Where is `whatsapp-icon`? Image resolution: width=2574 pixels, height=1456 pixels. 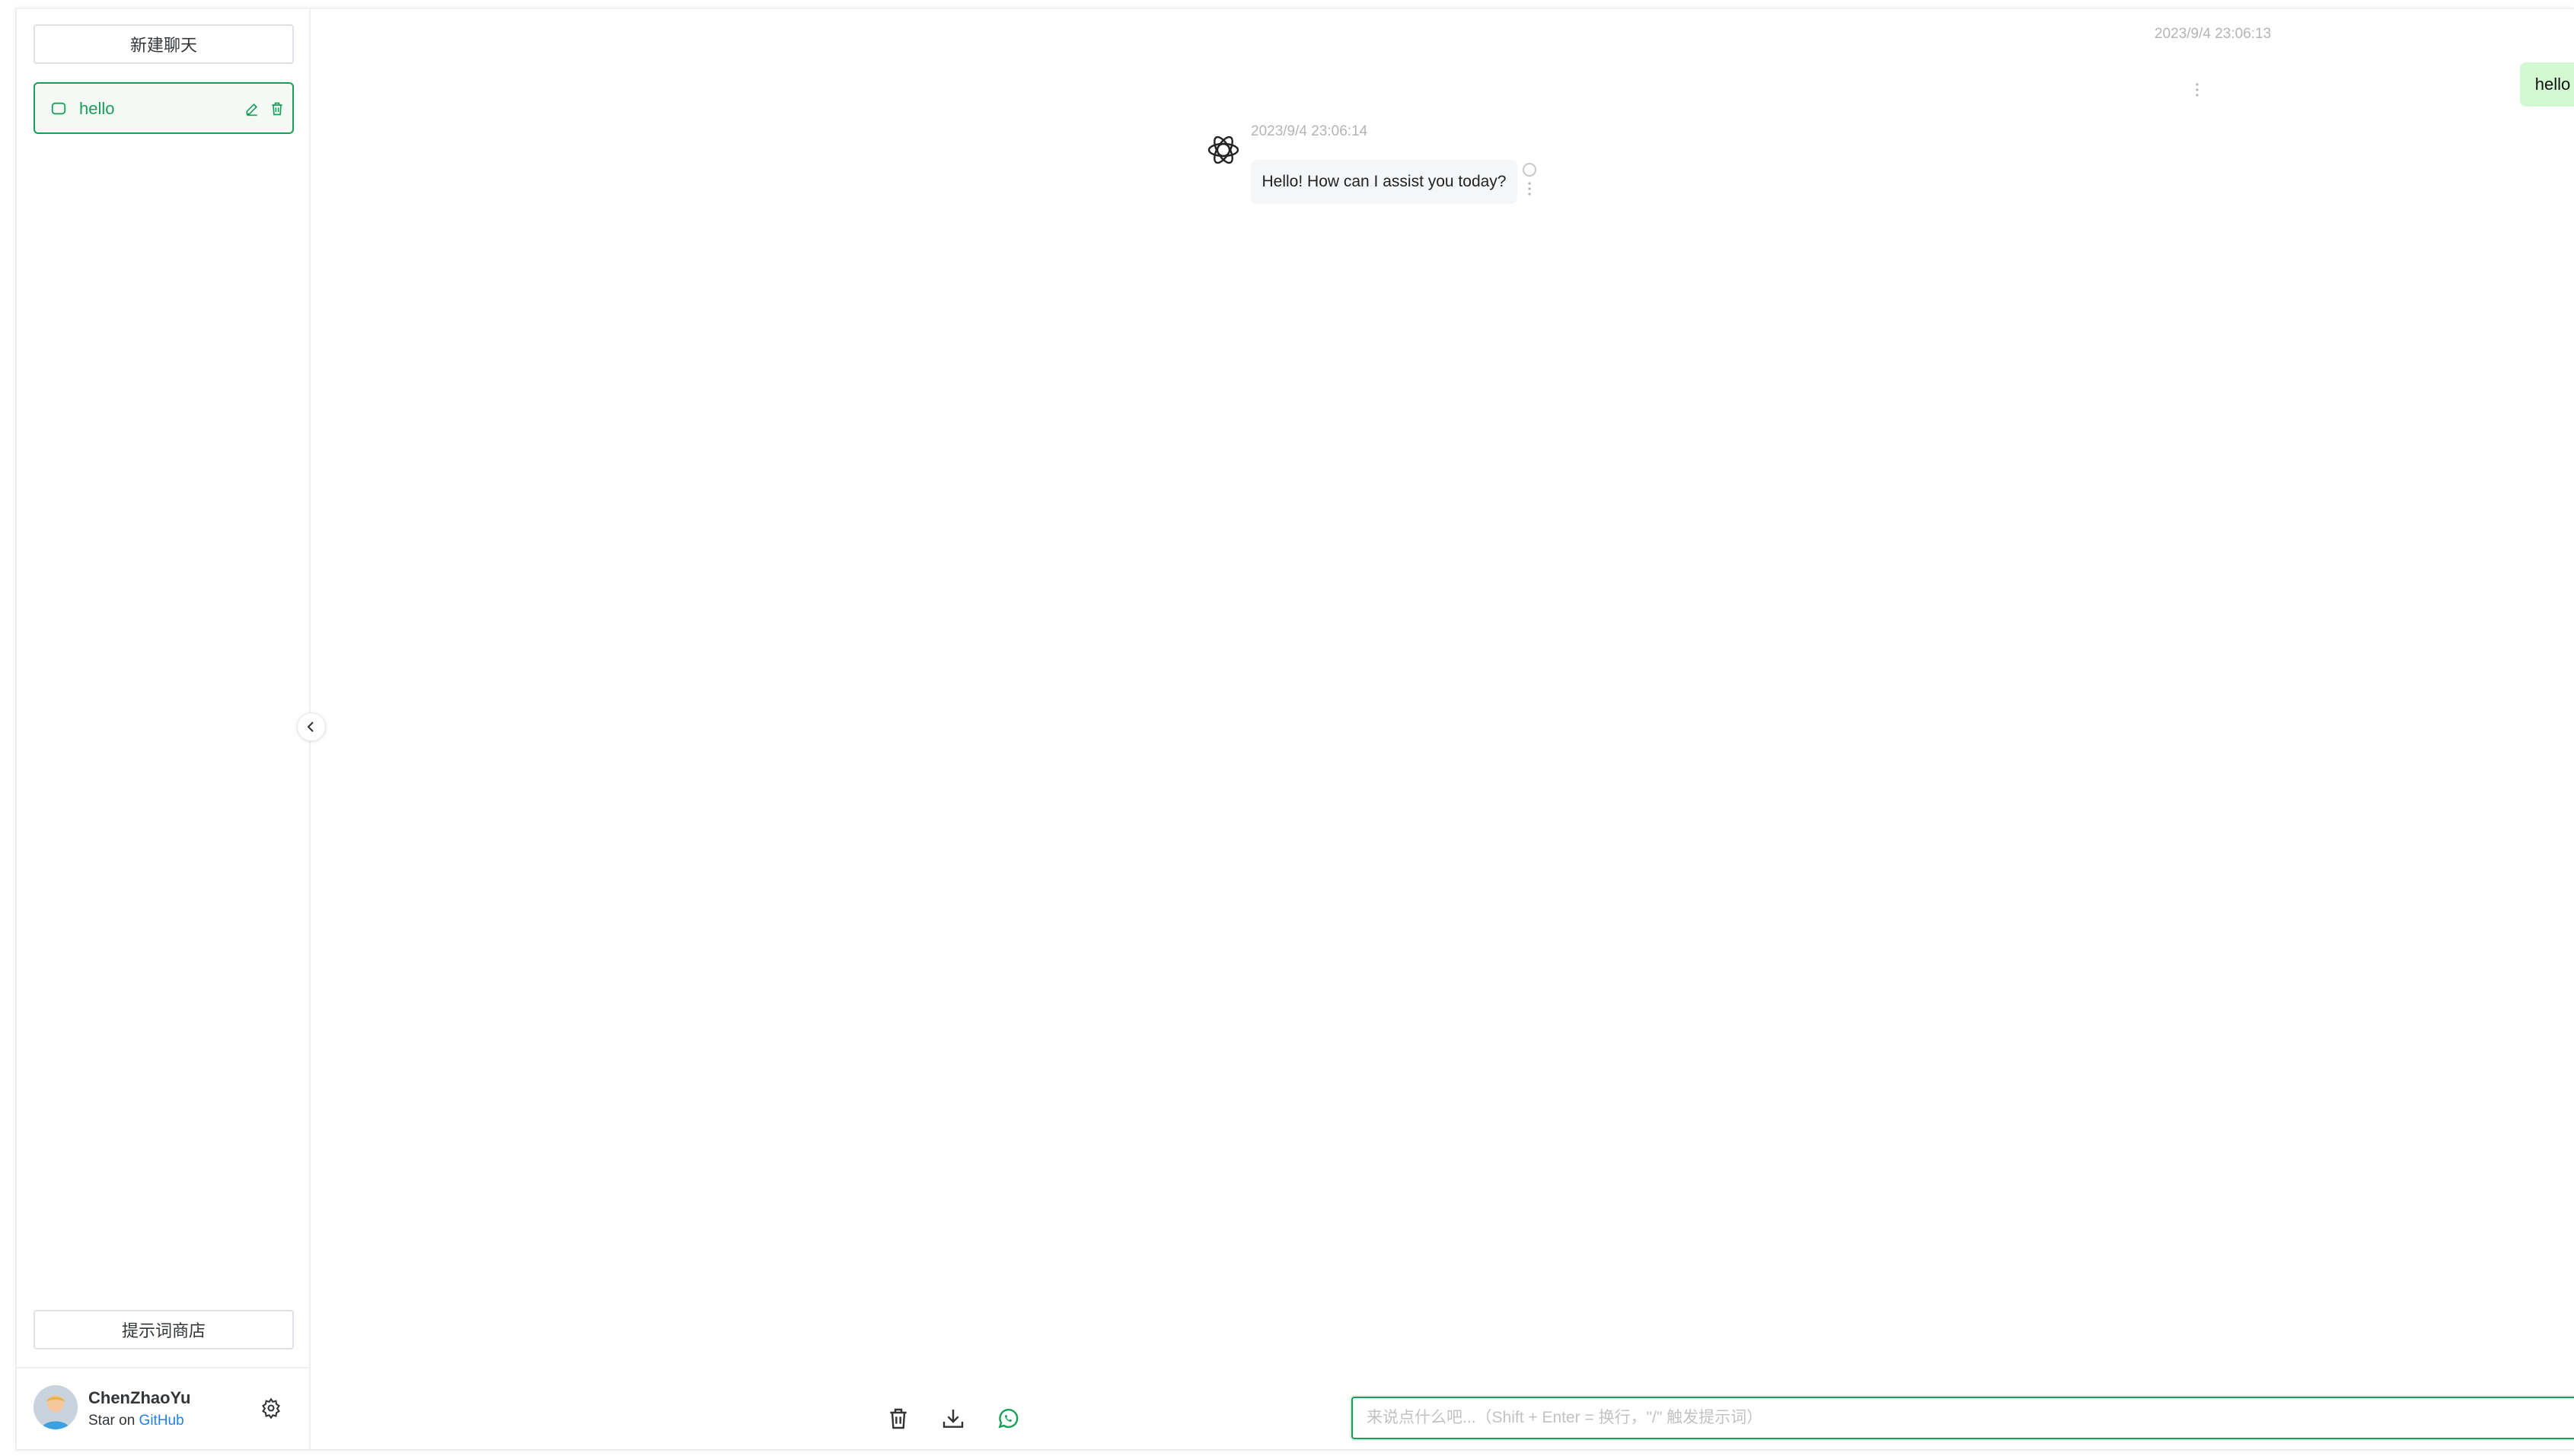 whatsapp-icon is located at coordinates (1008, 1419).